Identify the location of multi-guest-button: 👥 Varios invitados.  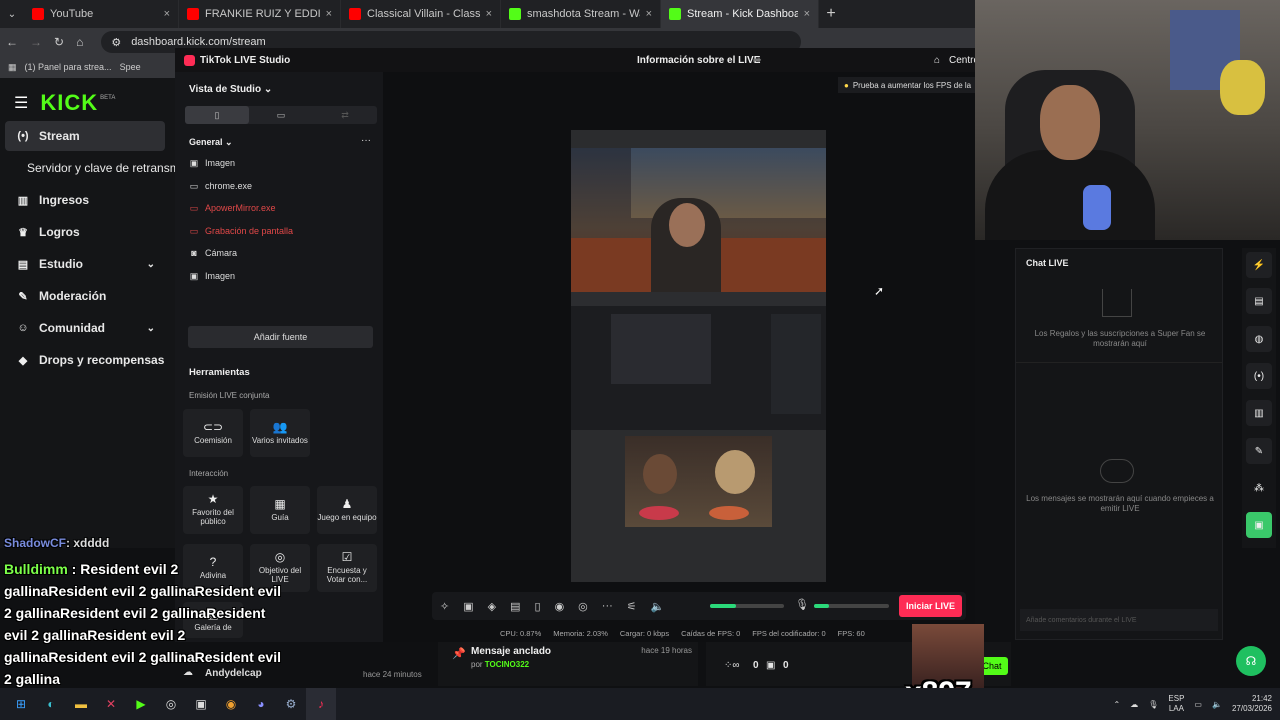
(280, 433).